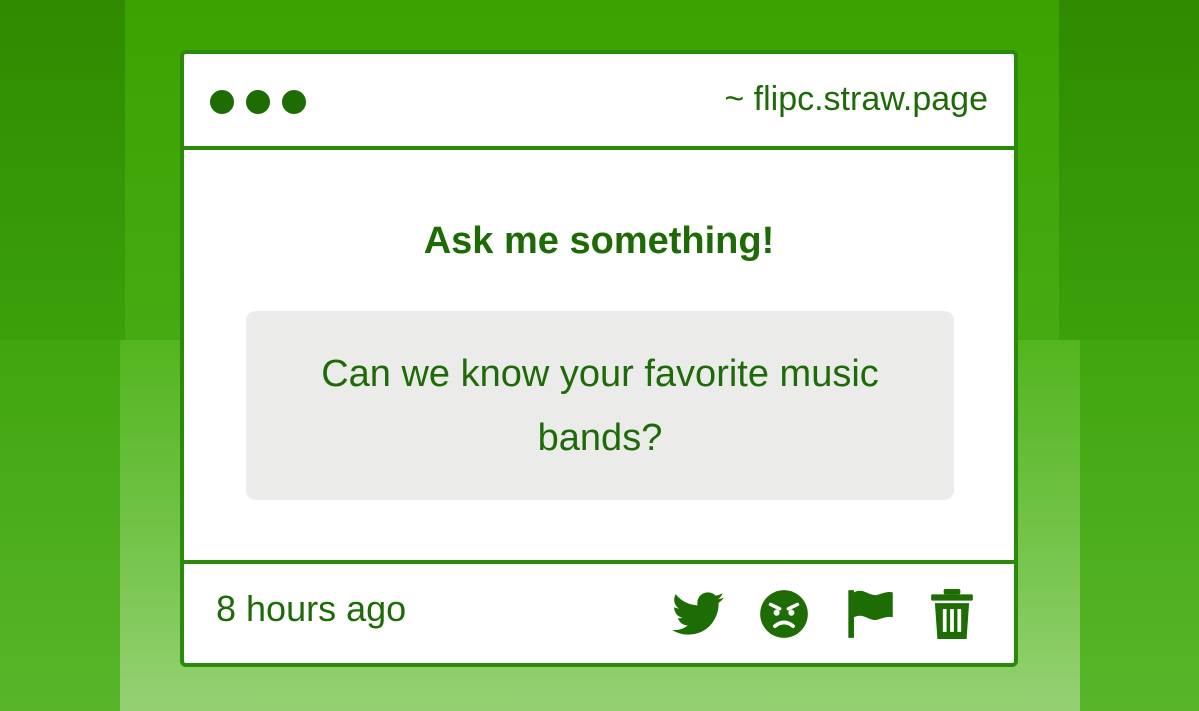 Image resolution: width=1199 pixels, height=711 pixels. Describe the element at coordinates (599, 241) in the screenshot. I see `page-title: Ask me something!` at that location.